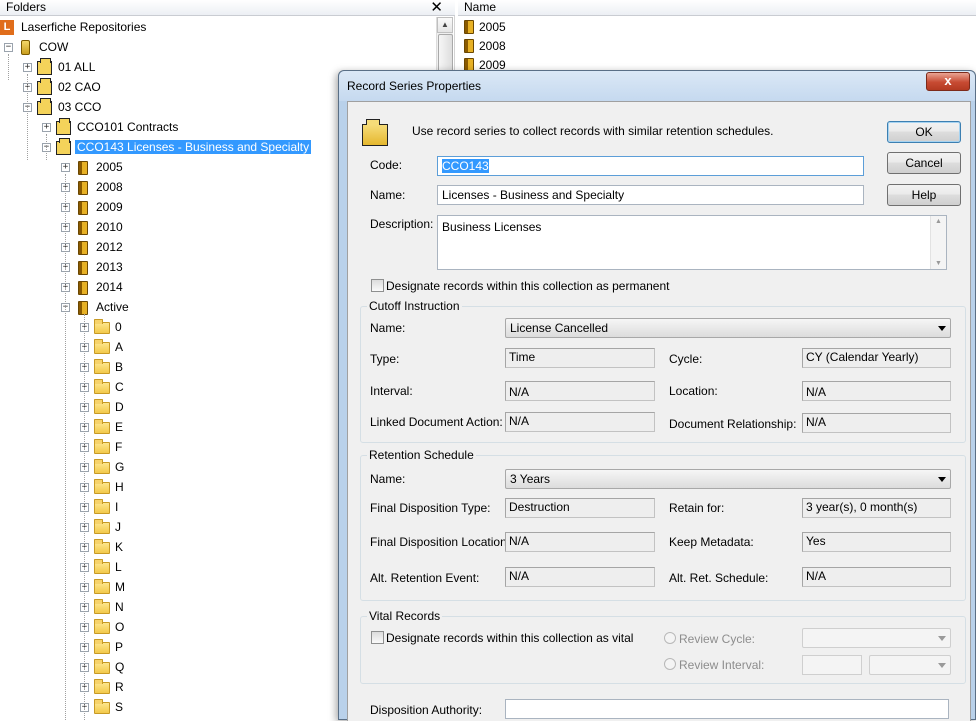  What do you see at coordinates (650, 166) in the screenshot?
I see `code-field: CCO143` at bounding box center [650, 166].